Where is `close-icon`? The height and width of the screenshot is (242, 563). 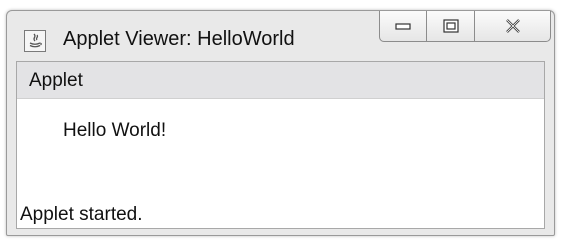 close-icon is located at coordinates (512, 26).